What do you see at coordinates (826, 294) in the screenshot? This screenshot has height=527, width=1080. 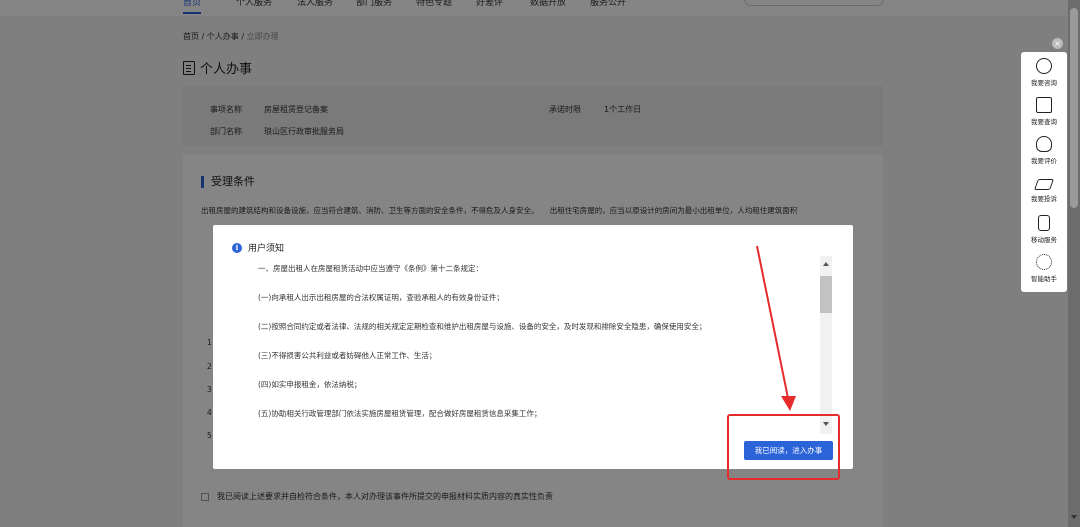 I see `dialog-scrollbar-thumb` at bounding box center [826, 294].